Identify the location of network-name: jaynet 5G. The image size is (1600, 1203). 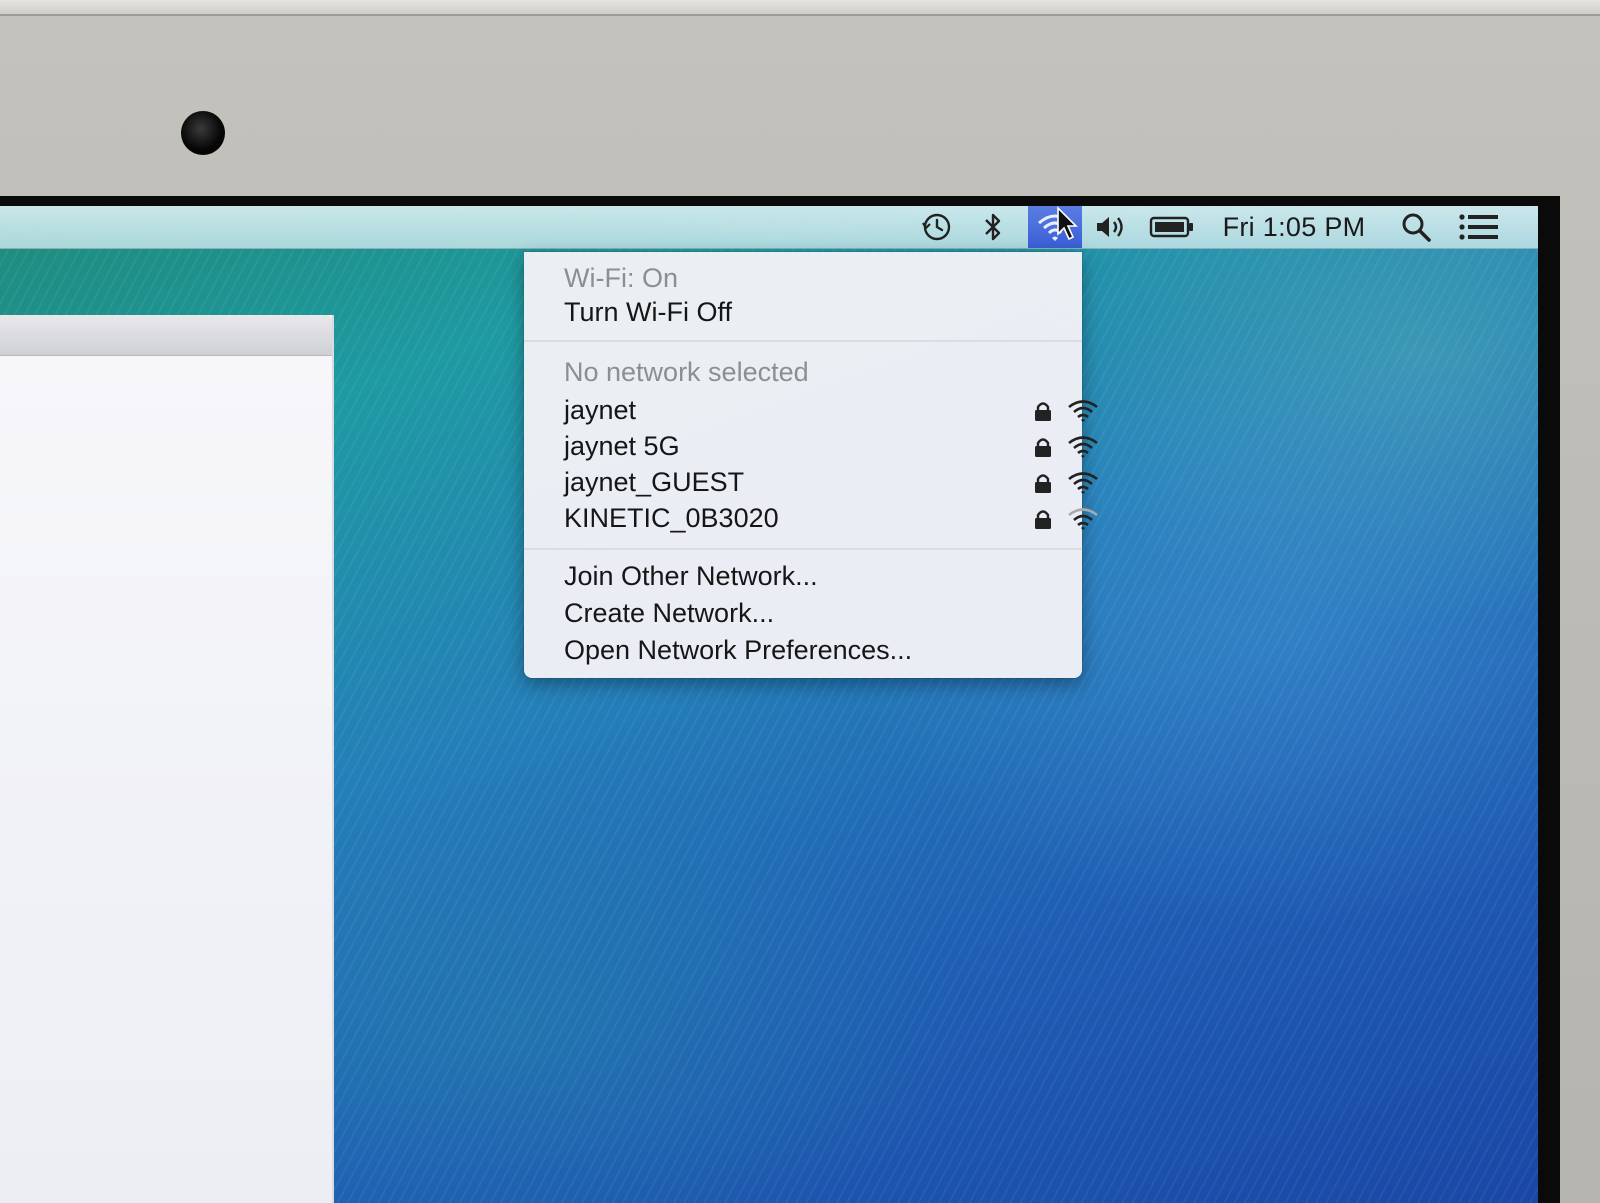
(622, 446).